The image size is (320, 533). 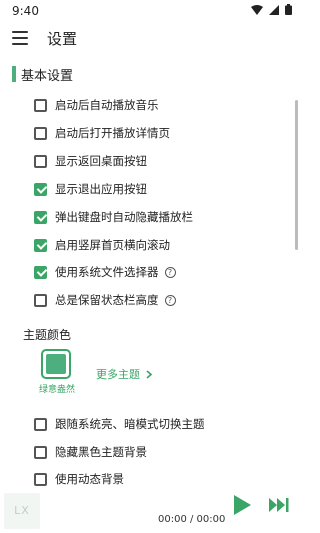 I want to click on option-row: 跟随系统亮、暗模式切换主题, so click(x=119, y=424).